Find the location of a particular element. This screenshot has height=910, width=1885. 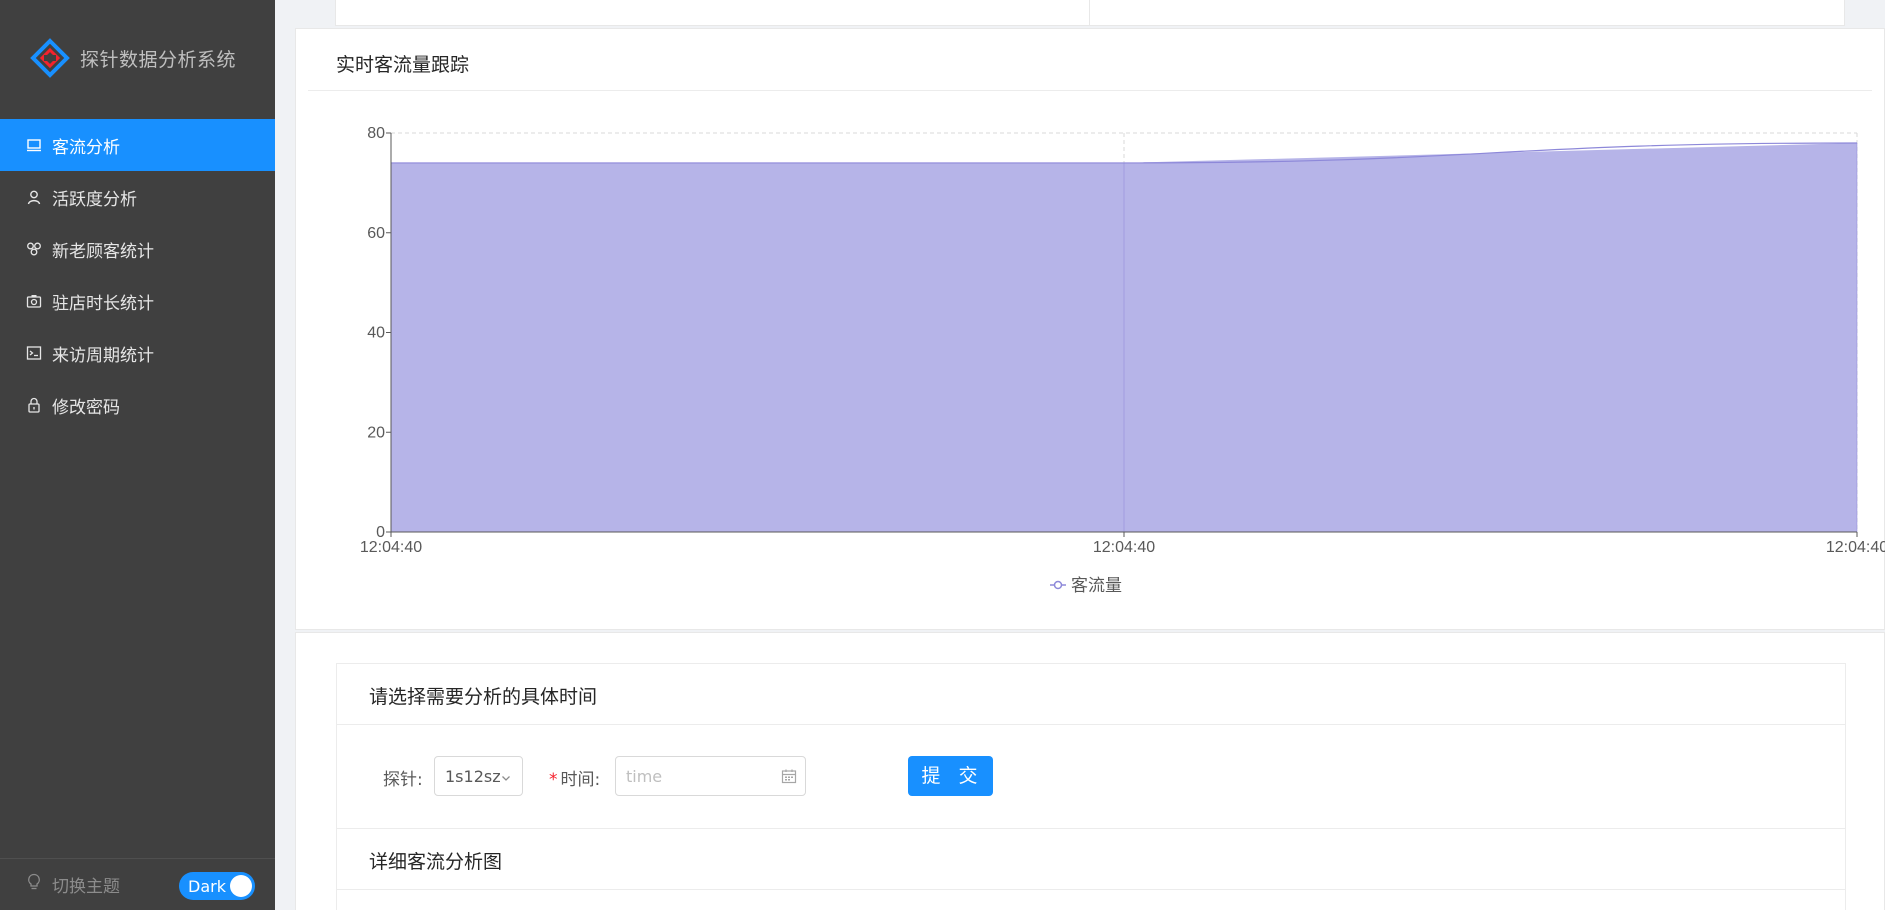

sidebar-item-label: 驻店时长统计 is located at coordinates (103, 303).